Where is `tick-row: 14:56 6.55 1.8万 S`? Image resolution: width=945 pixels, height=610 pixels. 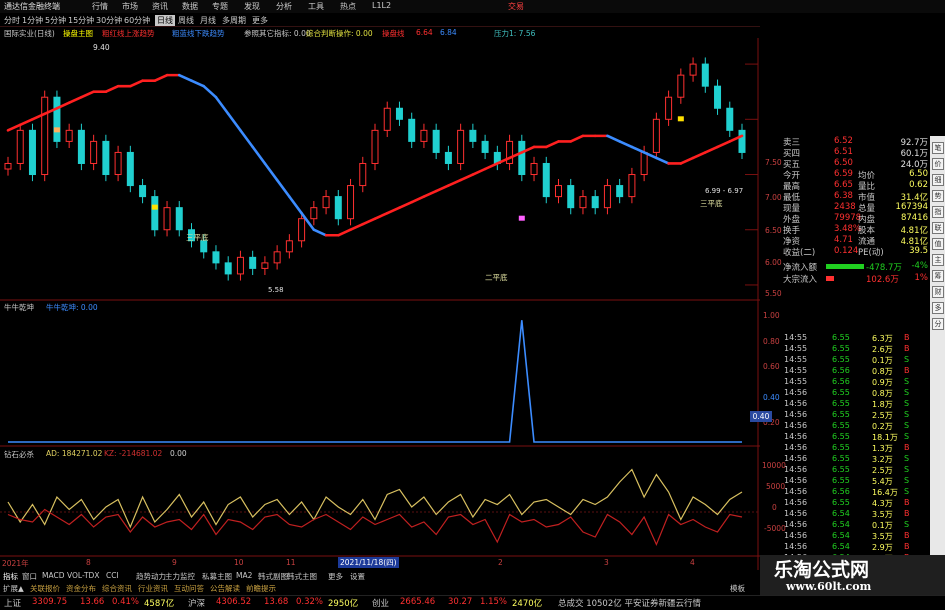
tick-row: 14:56 6.55 1.8万 S is located at coordinates (854, 404).